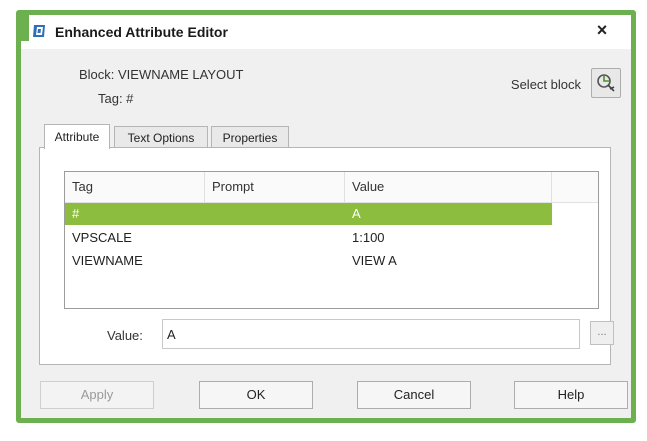 The width and height of the screenshot is (647, 441). Describe the element at coordinates (308, 261) in the screenshot. I see `table-row: VIEWNAME VIEW A` at that location.